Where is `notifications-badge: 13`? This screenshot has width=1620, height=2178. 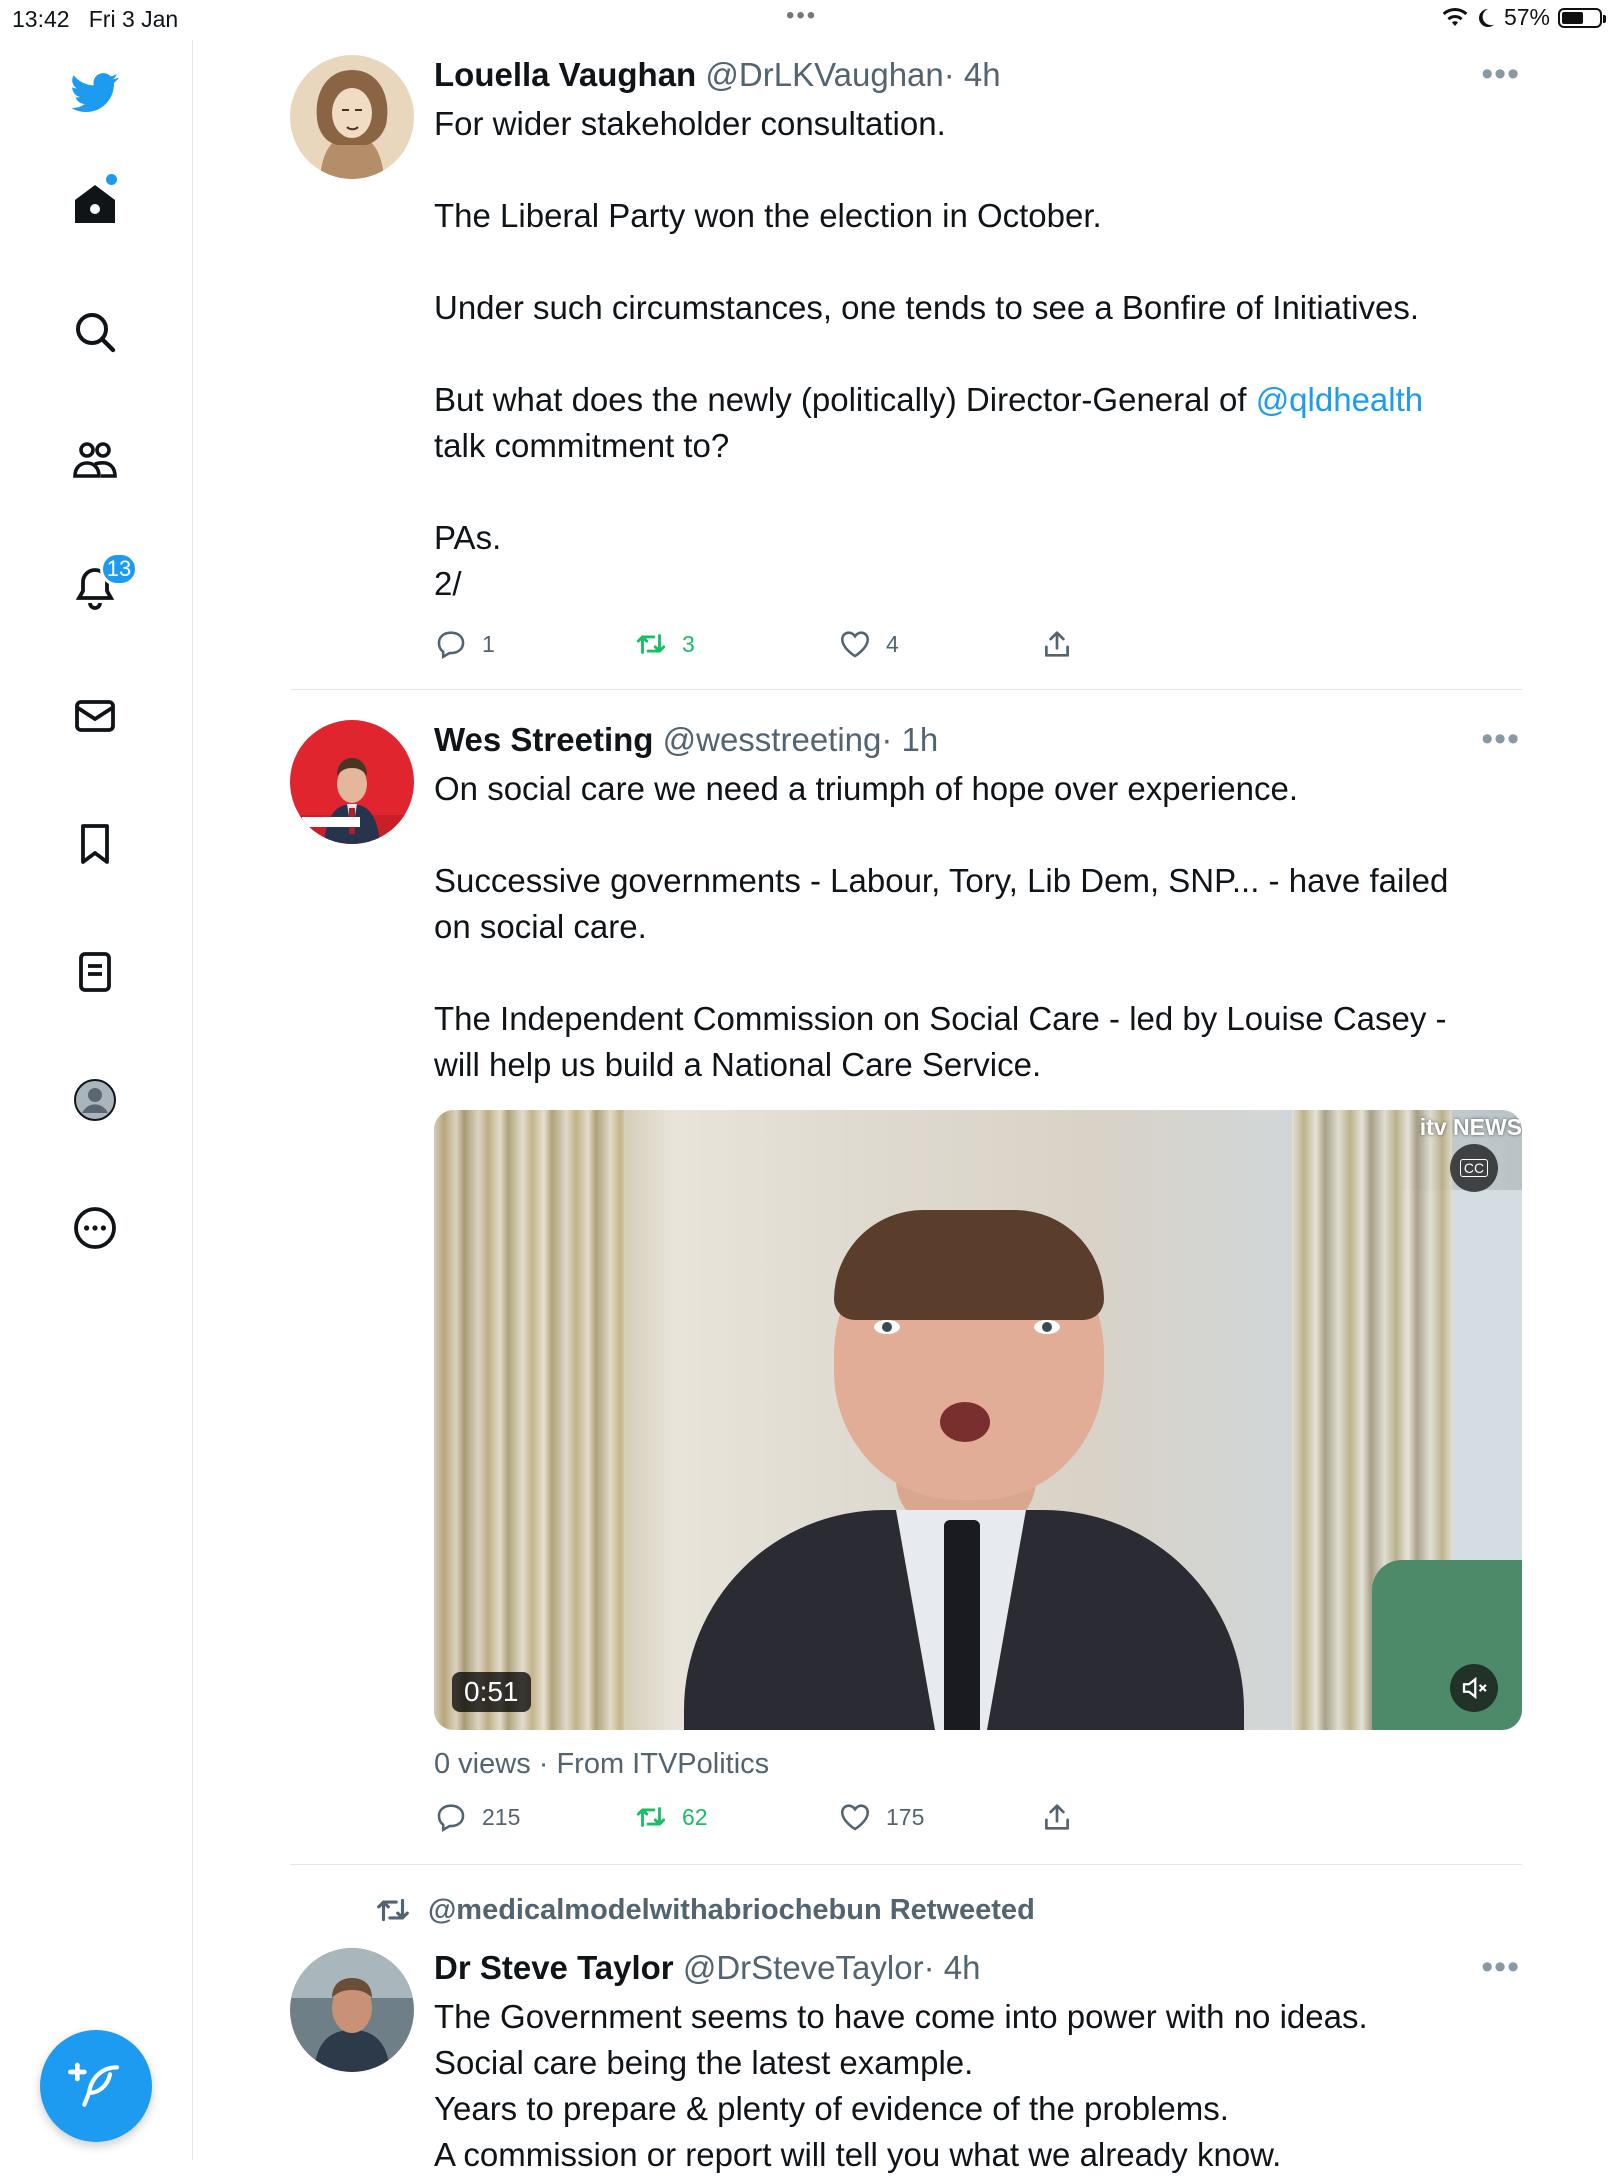 notifications-badge: 13 is located at coordinates (119, 569).